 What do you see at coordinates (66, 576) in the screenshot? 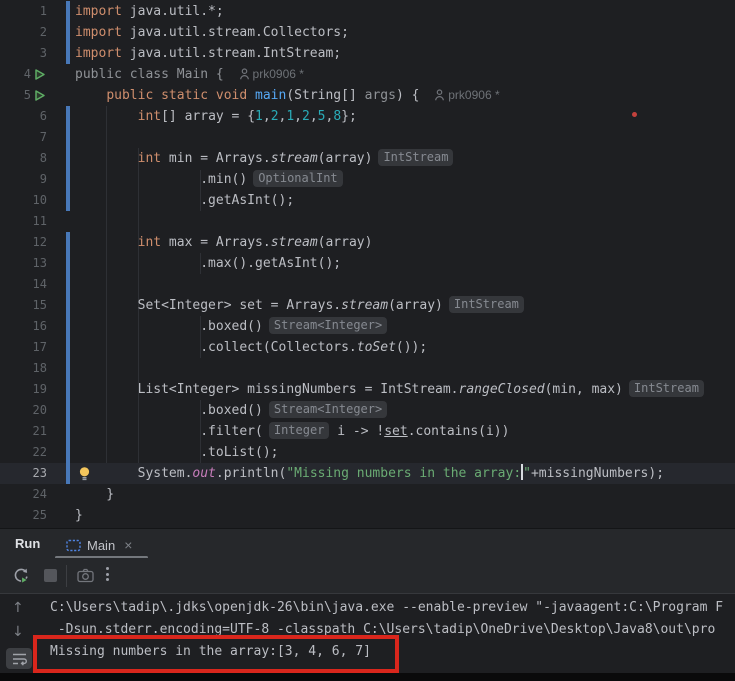
I see `toolbar-separator` at bounding box center [66, 576].